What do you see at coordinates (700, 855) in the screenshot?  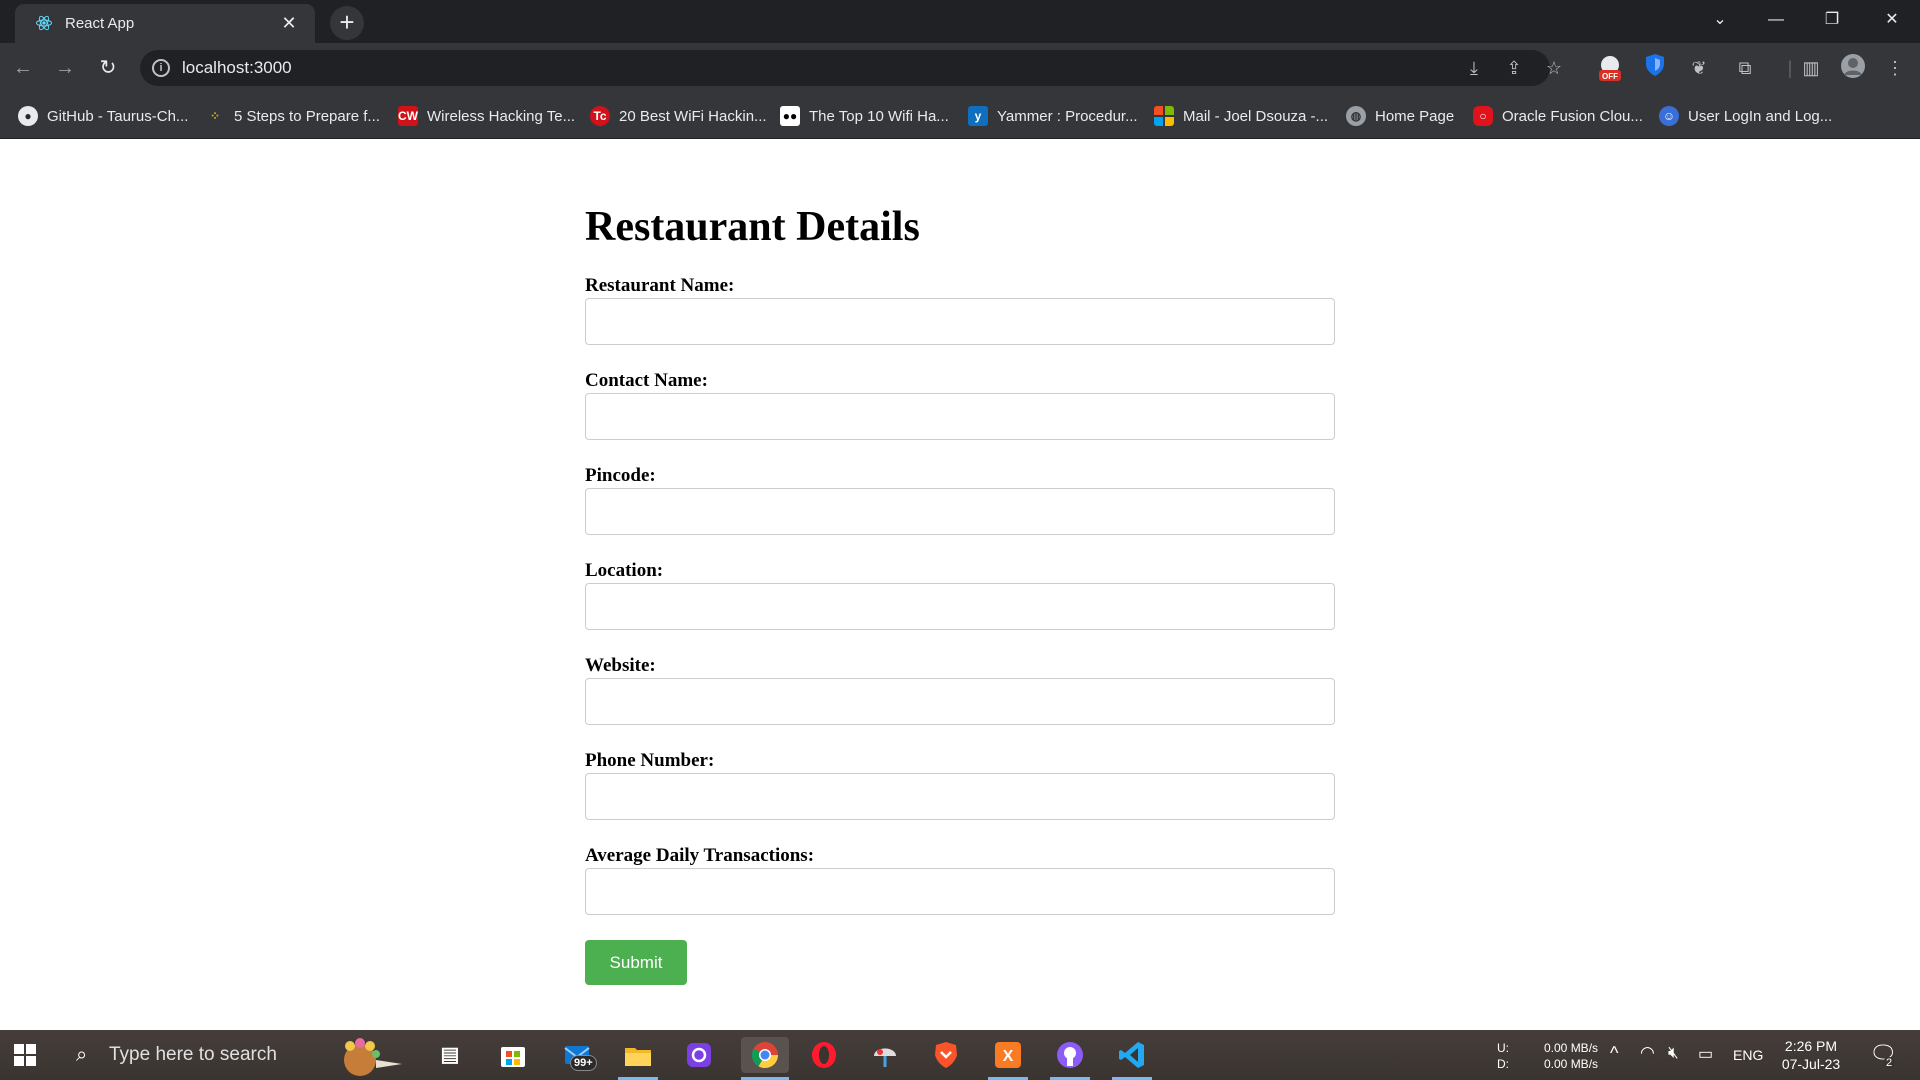 I see `average-daily-transactions-label: Average Daily Transactions:` at bounding box center [700, 855].